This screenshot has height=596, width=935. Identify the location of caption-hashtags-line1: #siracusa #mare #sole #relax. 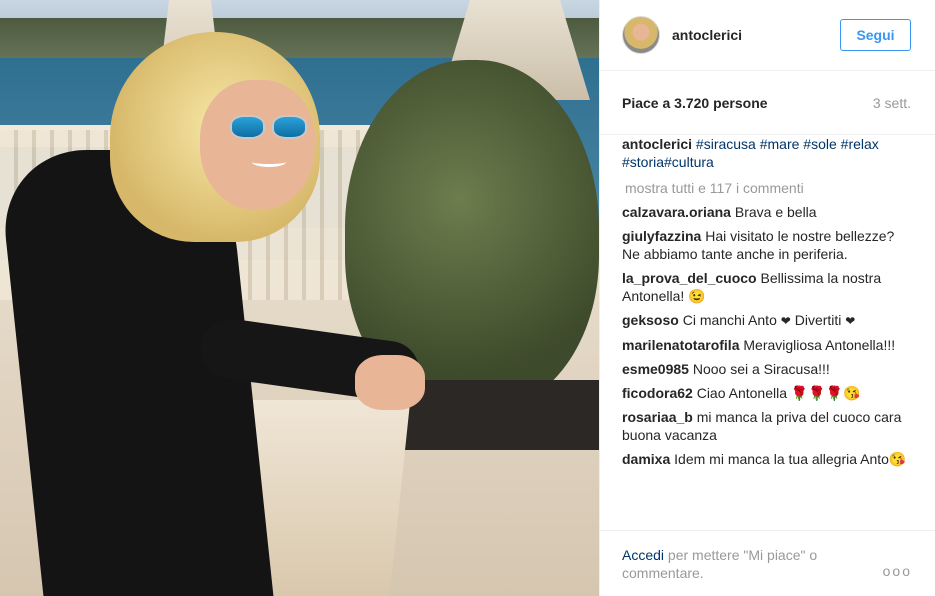
(787, 144).